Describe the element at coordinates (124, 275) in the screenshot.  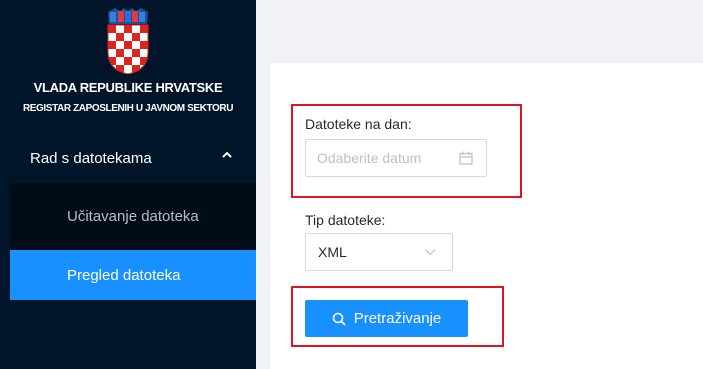
I see `menu-item-label: Pregled datoteka` at that location.